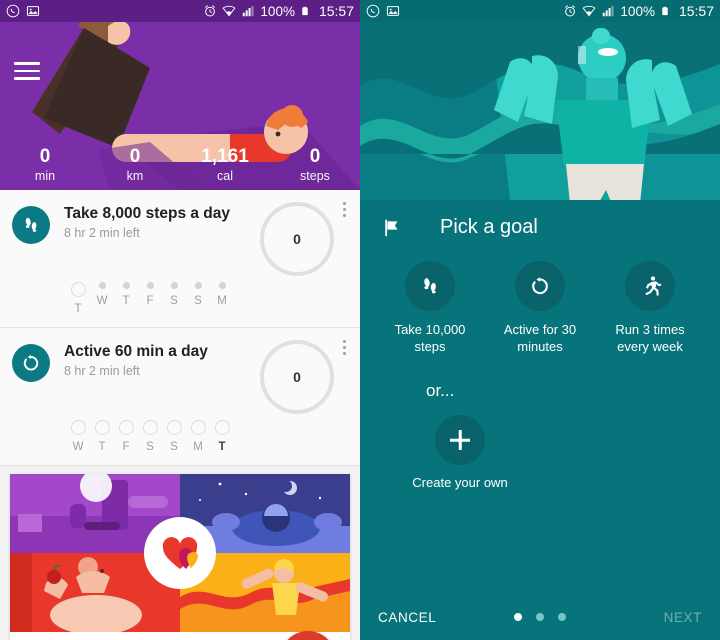 This screenshot has width=720, height=640. What do you see at coordinates (180, 553) in the screenshot?
I see `heart-logo-icon` at bounding box center [180, 553].